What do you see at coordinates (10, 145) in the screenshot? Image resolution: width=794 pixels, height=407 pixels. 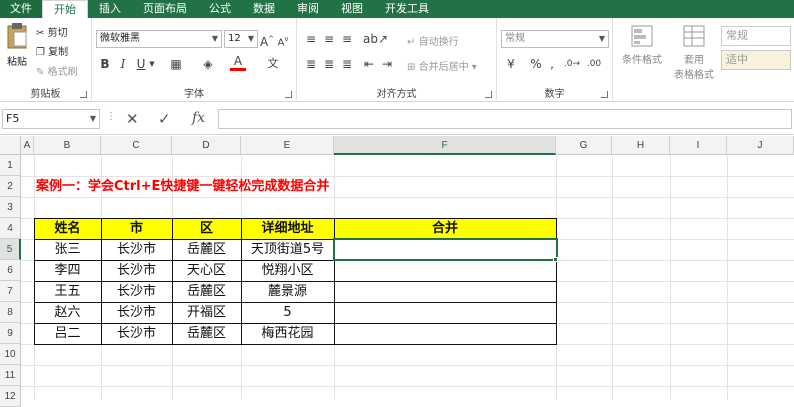 I see `select-all-corner` at bounding box center [10, 145].